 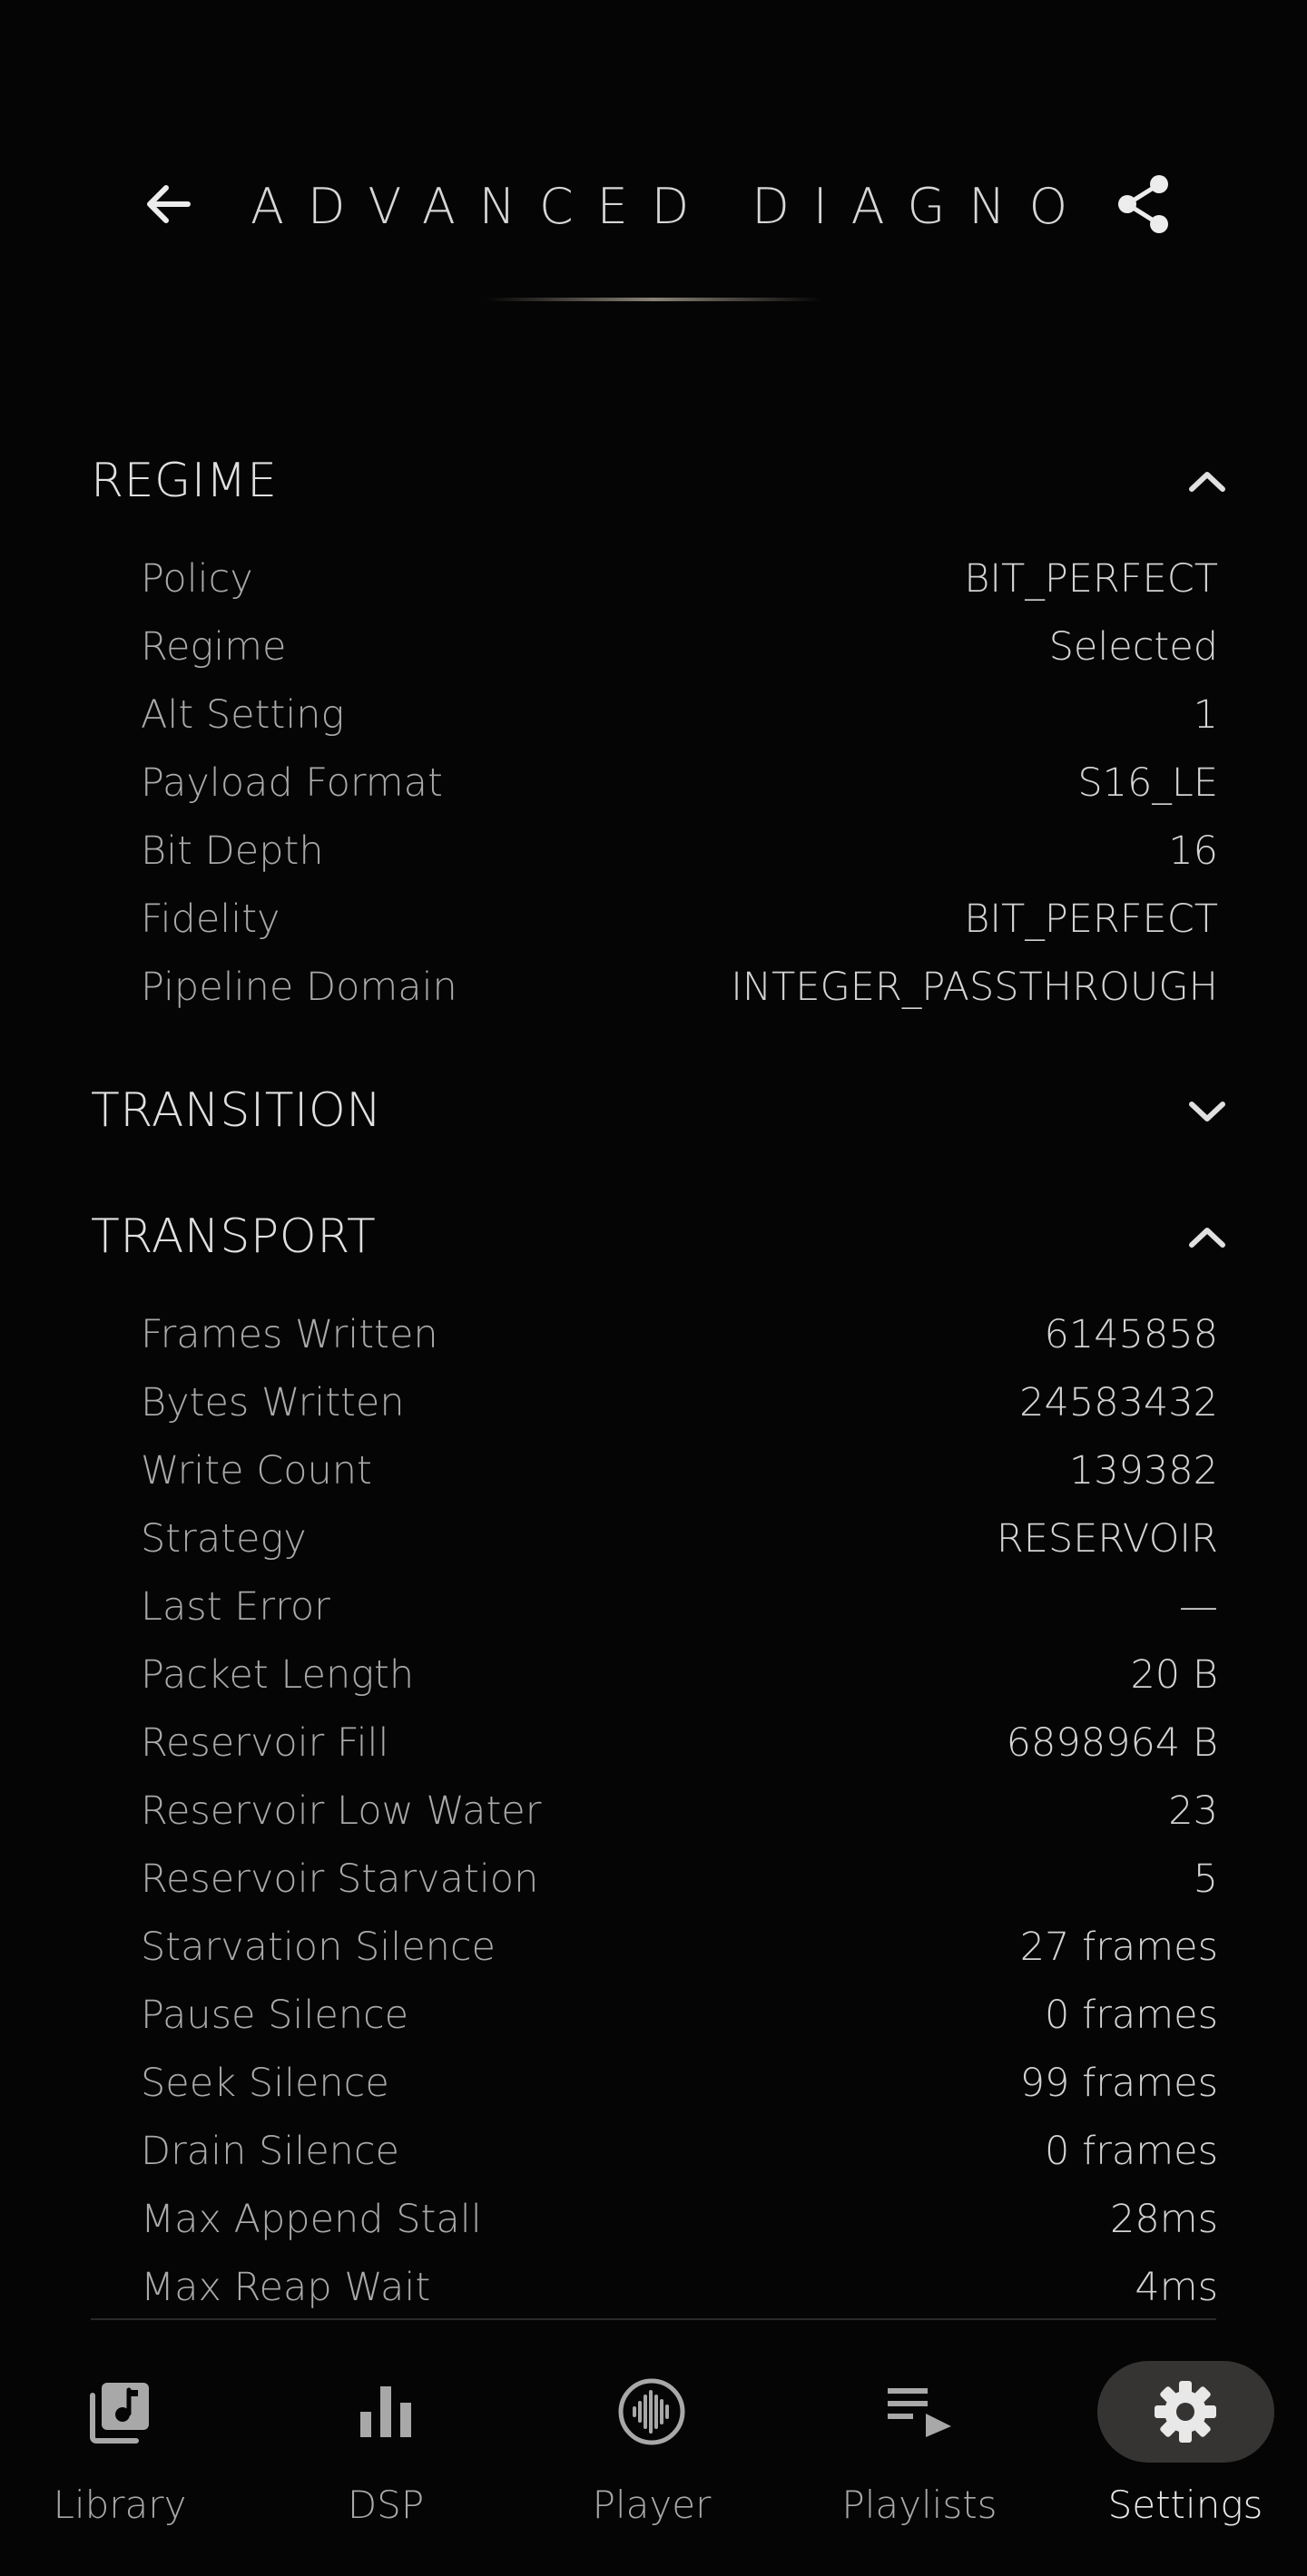 I want to click on row-value: 99 frames, so click(x=1118, y=2083).